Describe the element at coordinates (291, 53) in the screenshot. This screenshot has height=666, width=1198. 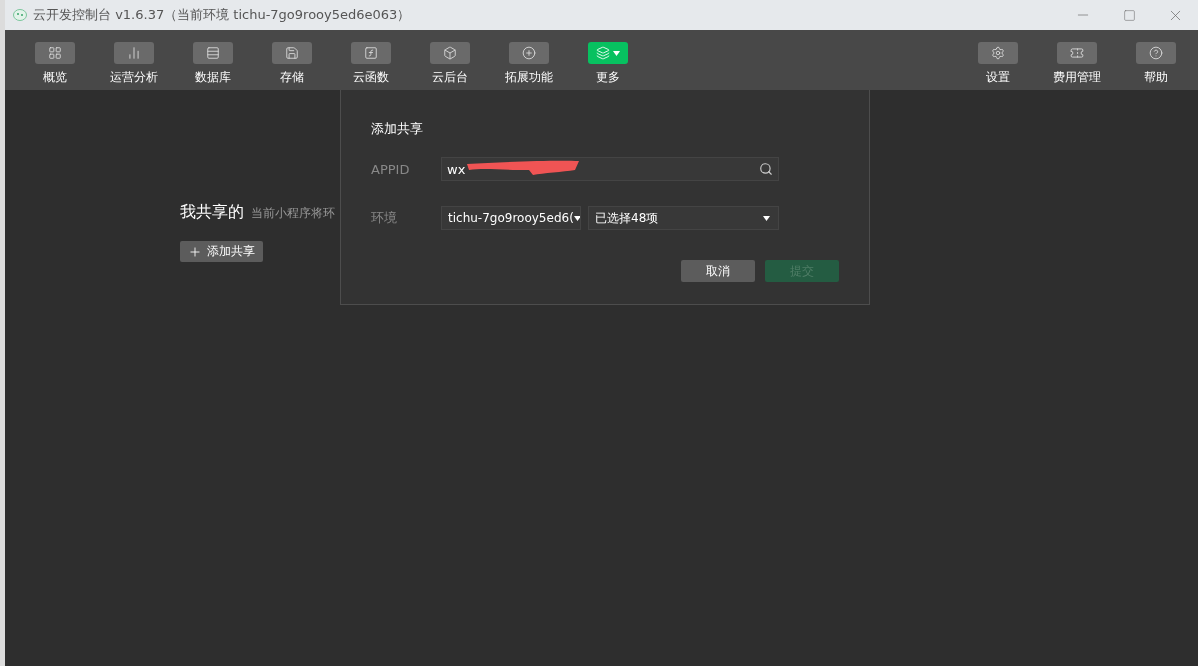
I see `save-icon` at that location.